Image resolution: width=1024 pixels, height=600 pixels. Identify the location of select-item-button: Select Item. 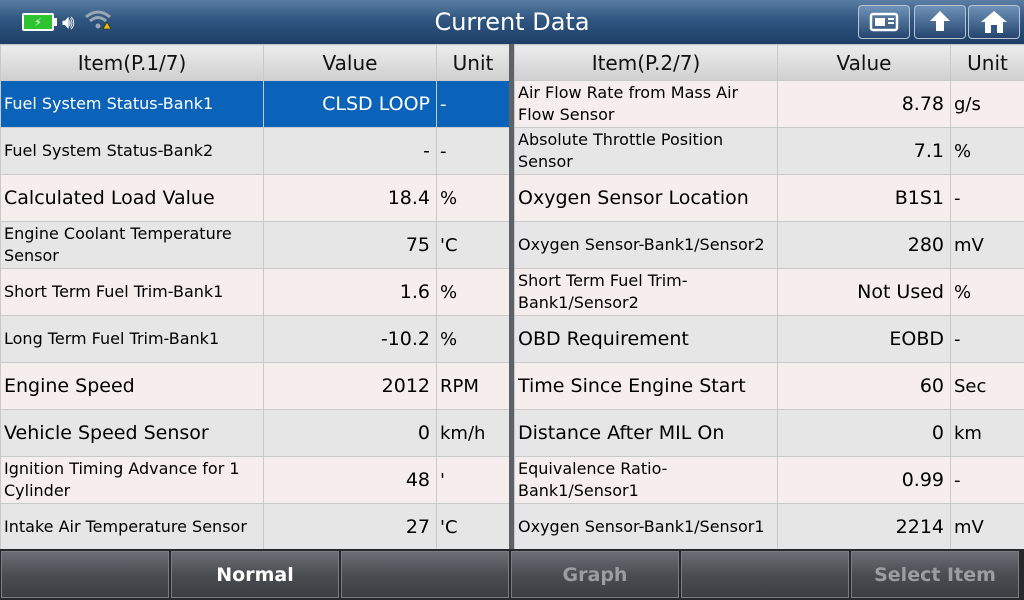
(935, 574).